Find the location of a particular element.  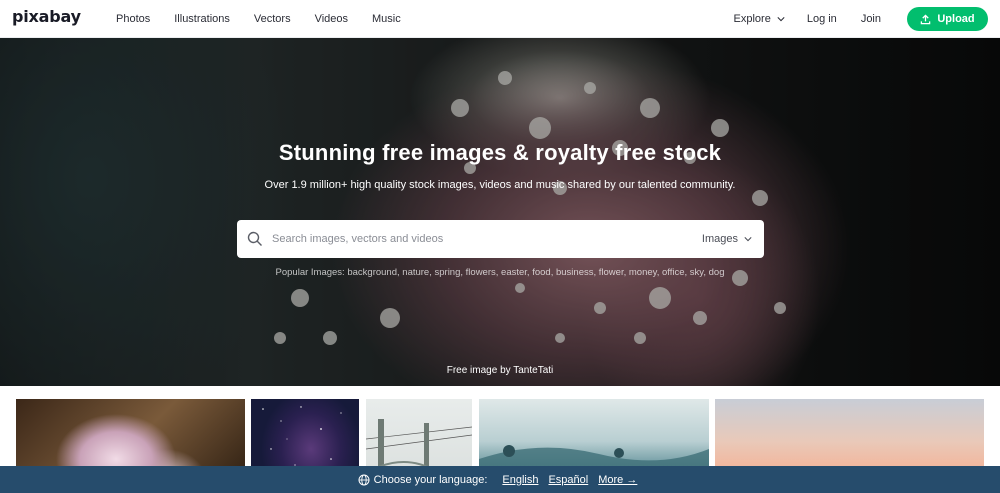

popular-label: Popular Images: is located at coordinates (310, 272).